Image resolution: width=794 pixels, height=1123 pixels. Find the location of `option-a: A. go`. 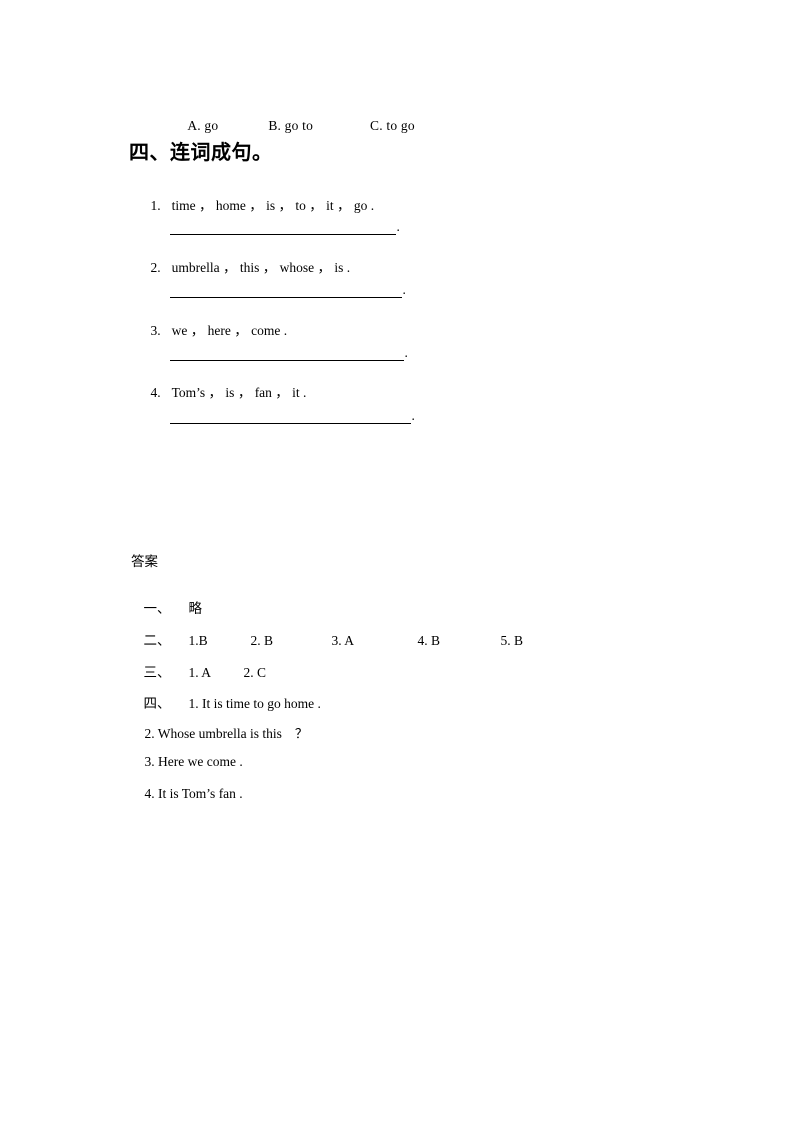

option-a: A. go is located at coordinates (203, 125).